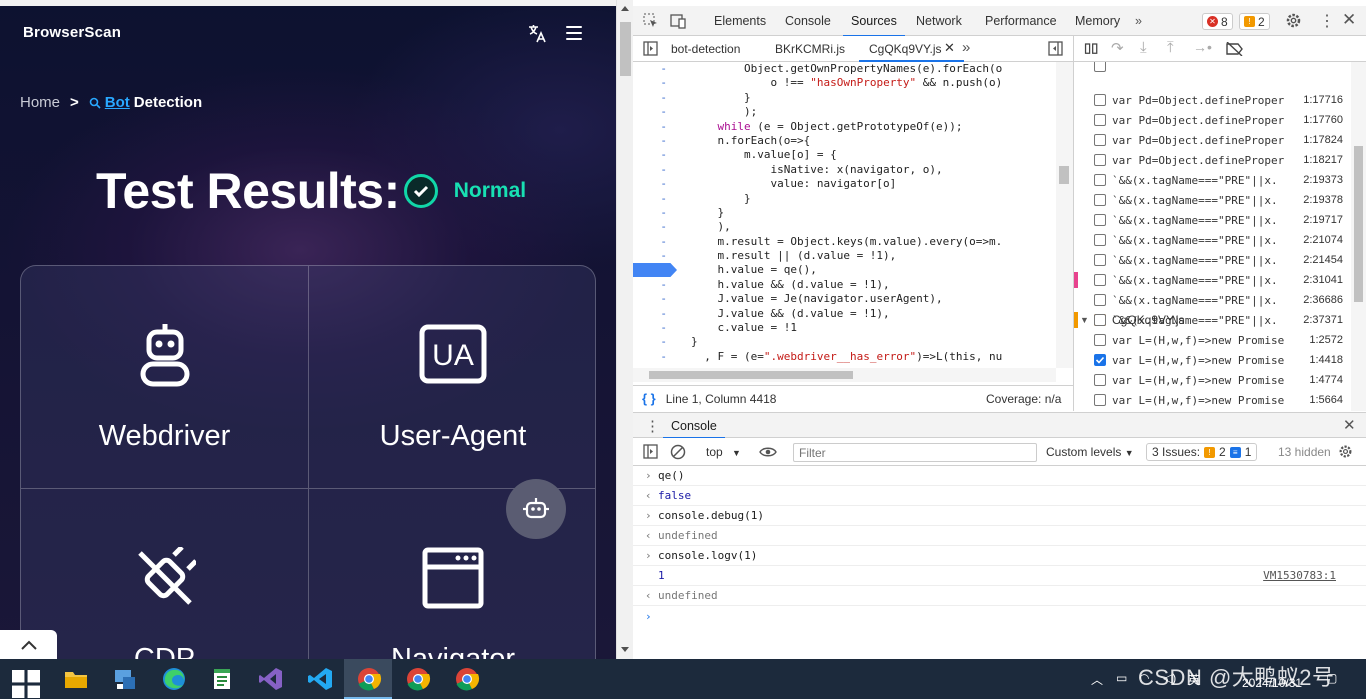 The width and height of the screenshot is (1366, 699). I want to click on chevron-up-icon: ︿, so click(1097, 679).